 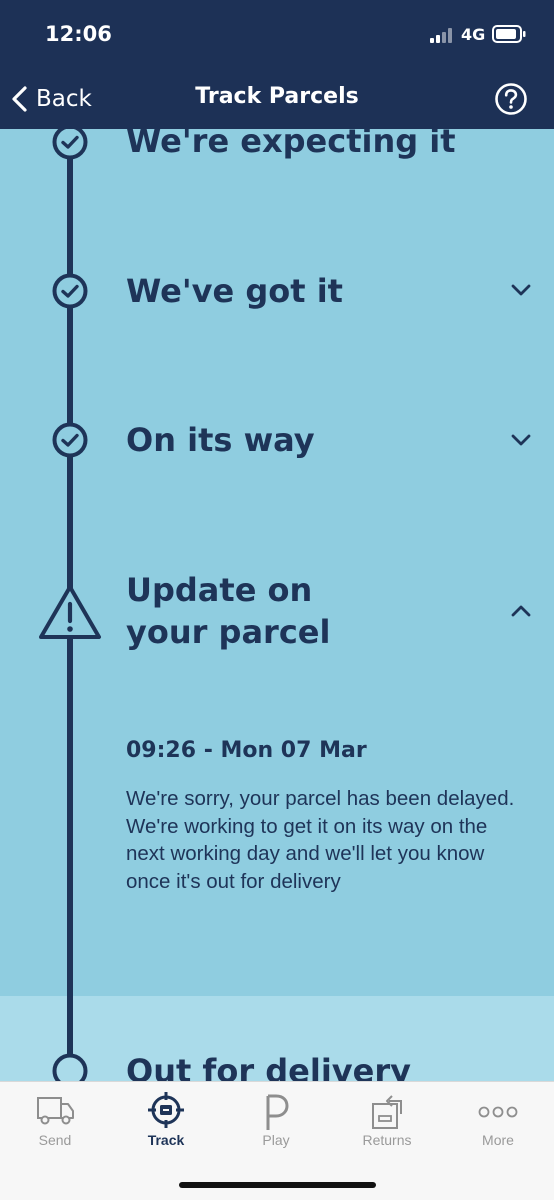 What do you see at coordinates (277, 1112) in the screenshot?
I see `play-p-icon` at bounding box center [277, 1112].